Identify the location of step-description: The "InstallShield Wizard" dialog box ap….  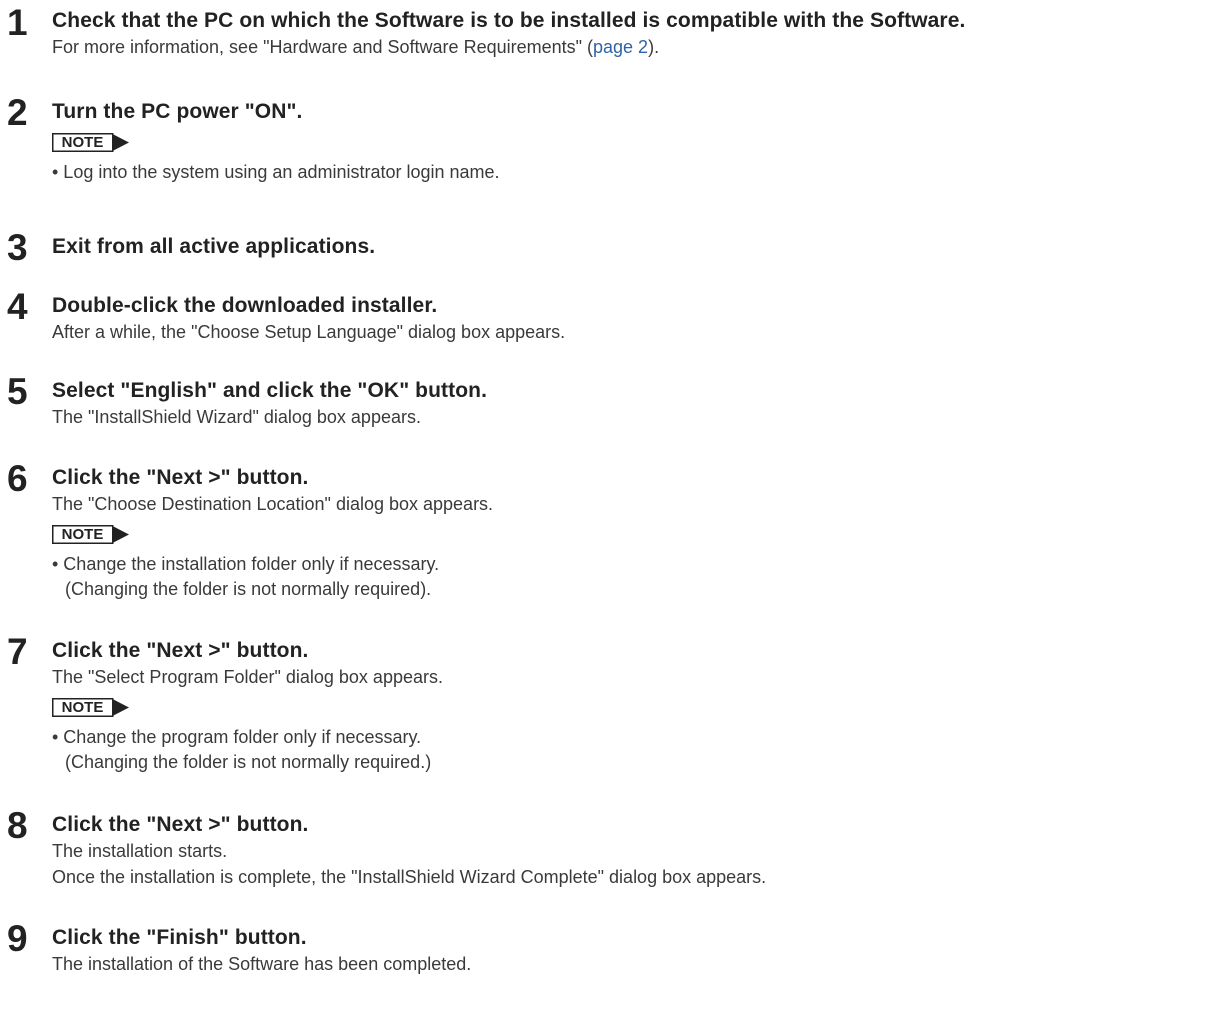
(236, 417).